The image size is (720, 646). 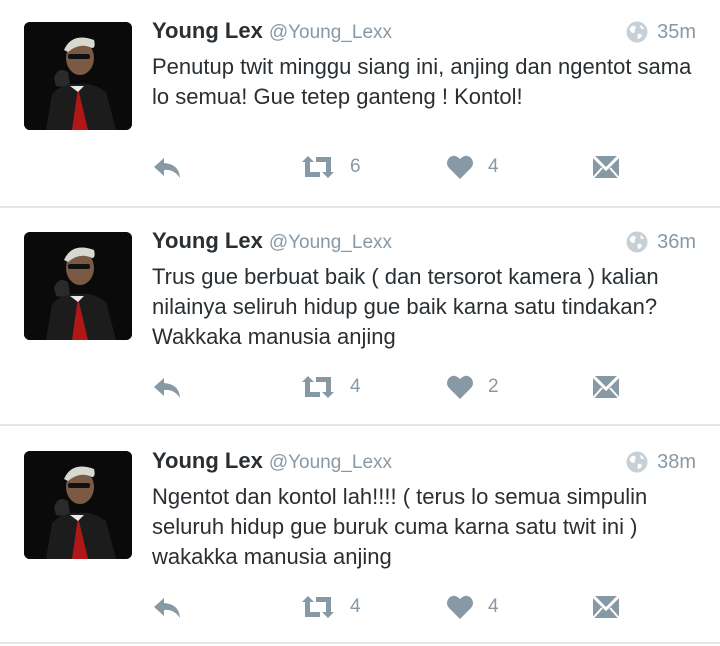 I want to click on tweet-actions: 4 4, so click(x=436, y=609).